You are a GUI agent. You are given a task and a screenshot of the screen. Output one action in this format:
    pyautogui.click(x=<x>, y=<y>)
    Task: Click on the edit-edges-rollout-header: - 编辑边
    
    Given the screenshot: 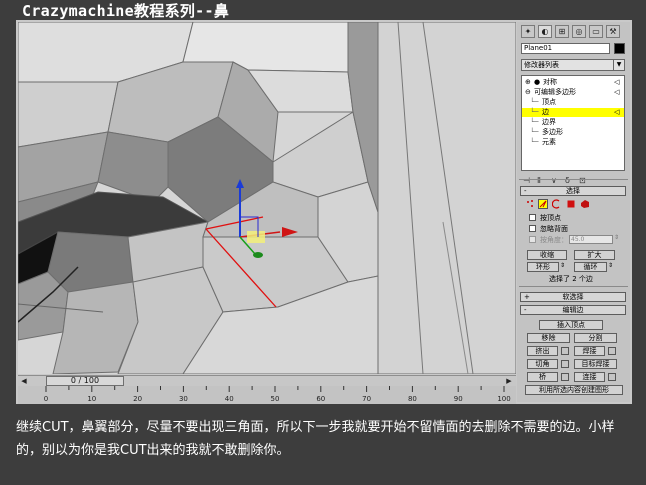 What is the action you would take?
    pyautogui.click(x=573, y=310)
    